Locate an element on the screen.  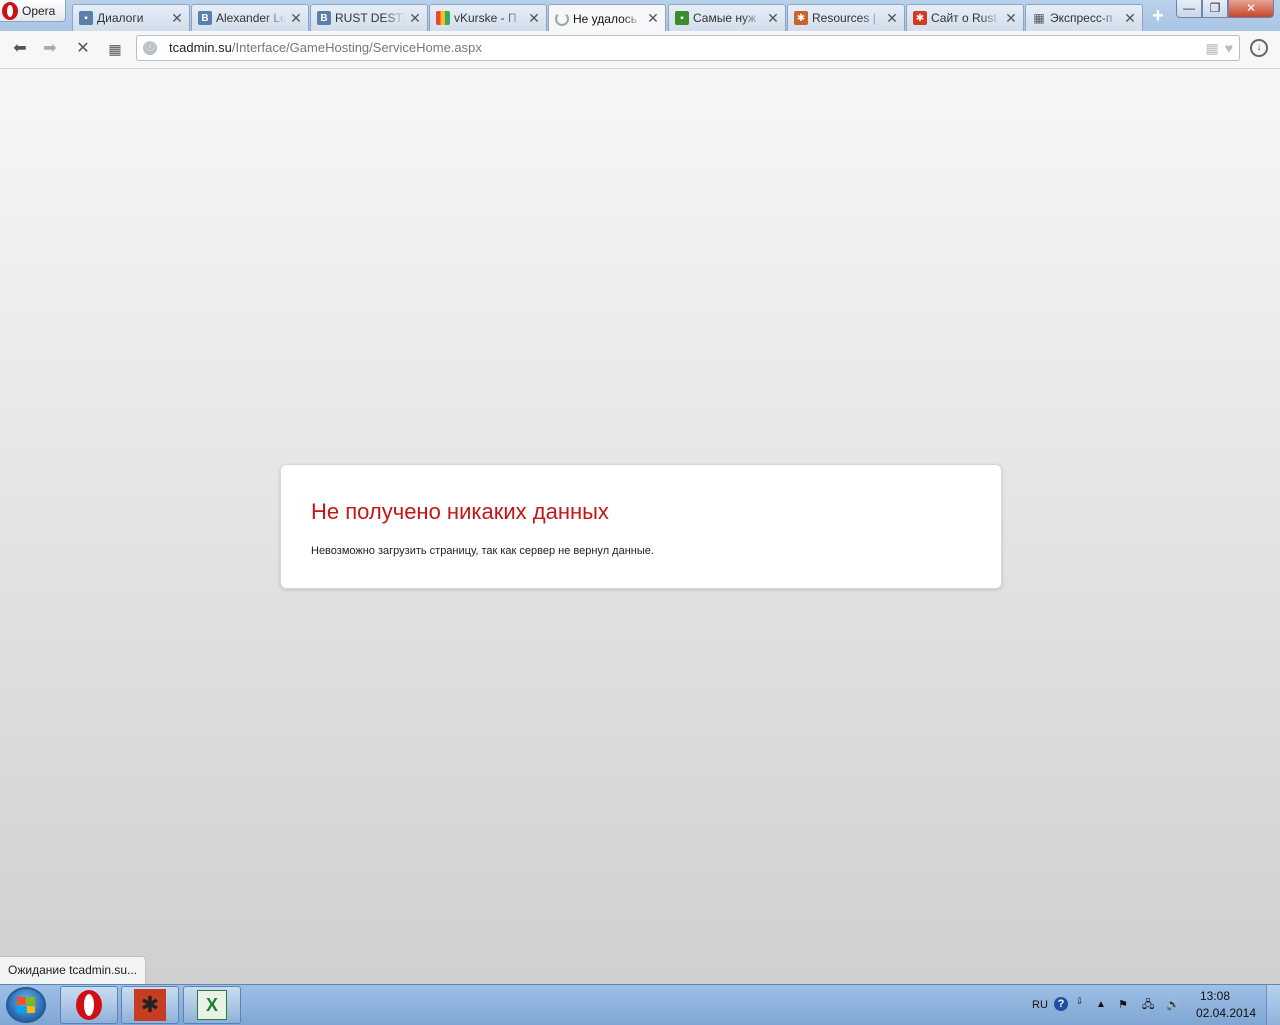
opera-menu-button: Opera is located at coordinates (33, 11).